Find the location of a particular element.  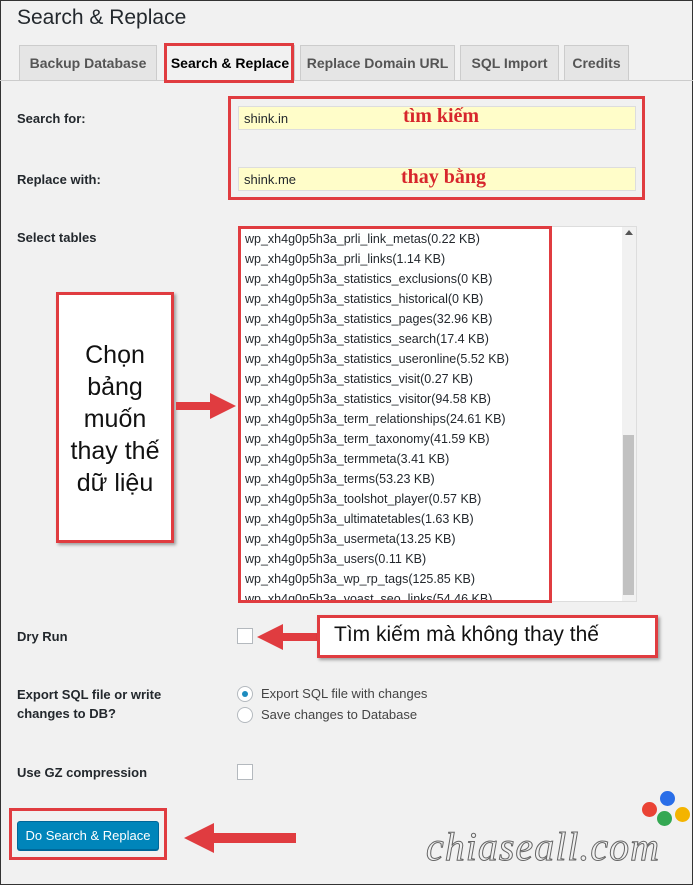

highlight-search-replace is located at coordinates (436, 148).